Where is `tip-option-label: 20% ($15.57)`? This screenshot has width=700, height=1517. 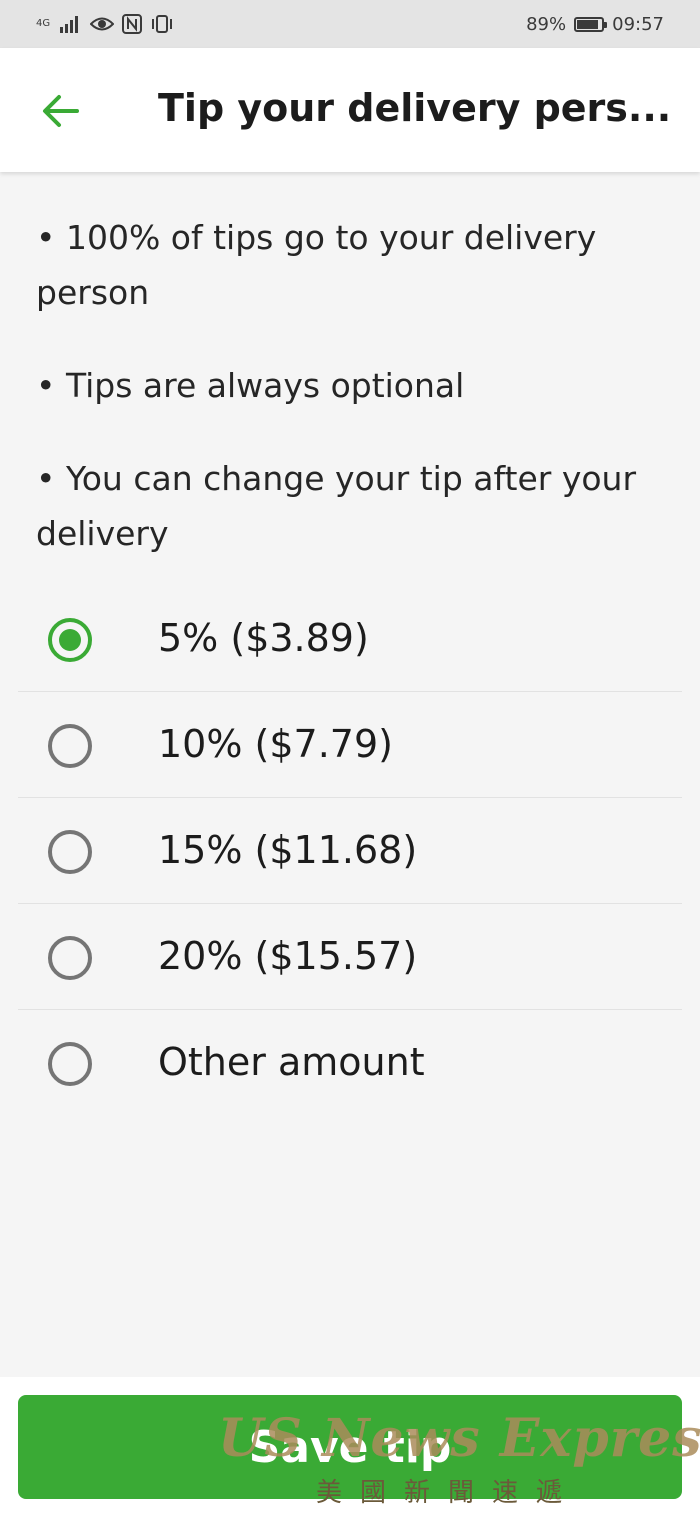
tip-option-label: 20% ($15.57) is located at coordinates (288, 956).